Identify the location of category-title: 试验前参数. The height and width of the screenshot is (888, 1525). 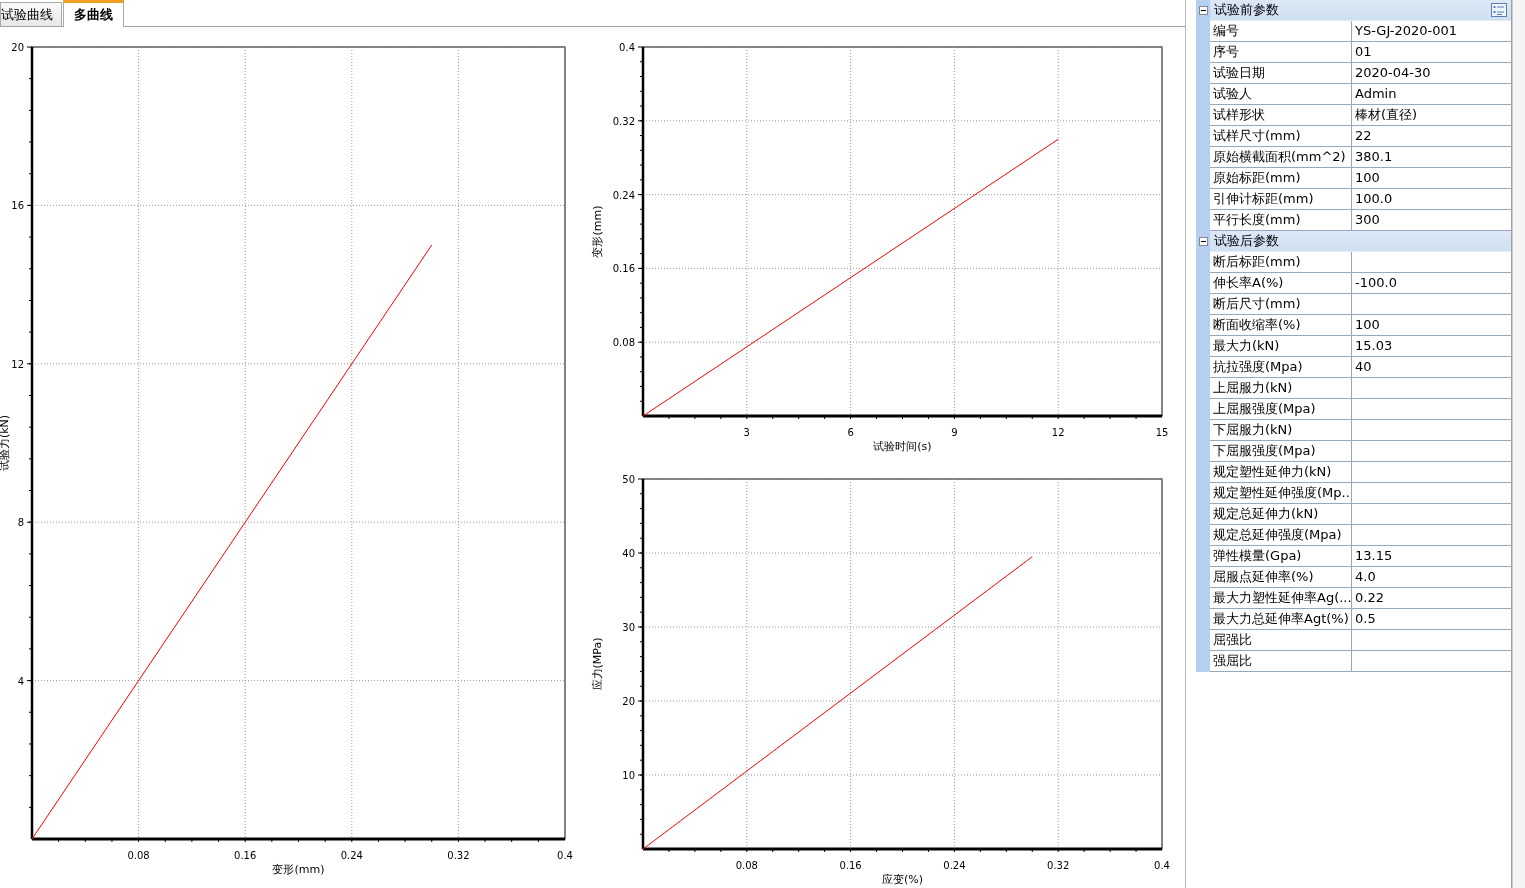
(1246, 10).